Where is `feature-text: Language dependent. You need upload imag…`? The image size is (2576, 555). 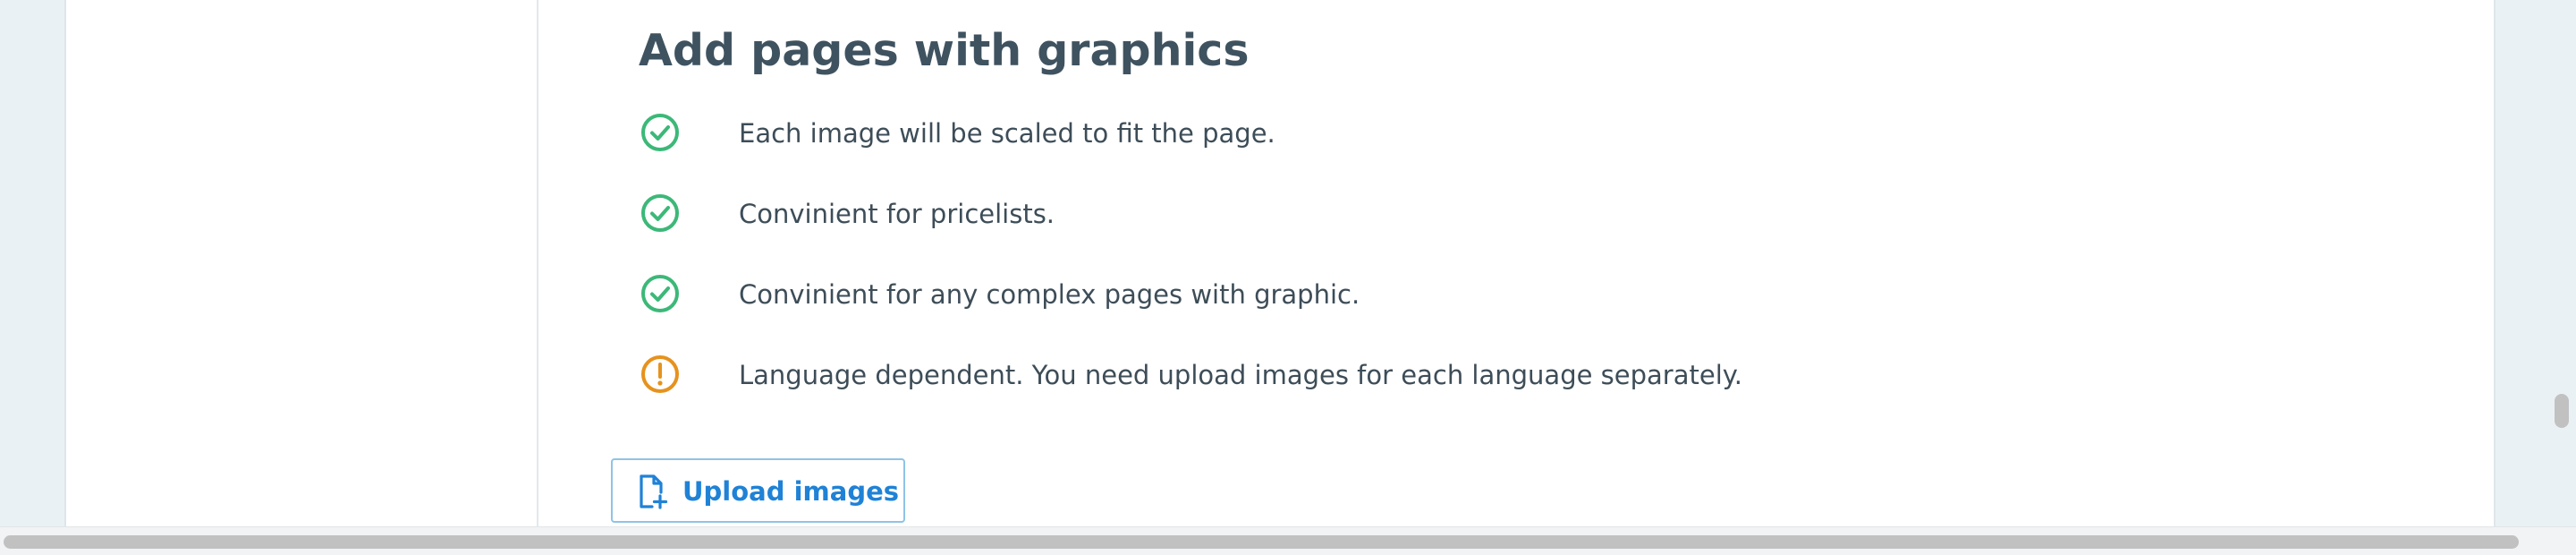 feature-text: Language dependent. You need upload imag… is located at coordinates (1241, 375).